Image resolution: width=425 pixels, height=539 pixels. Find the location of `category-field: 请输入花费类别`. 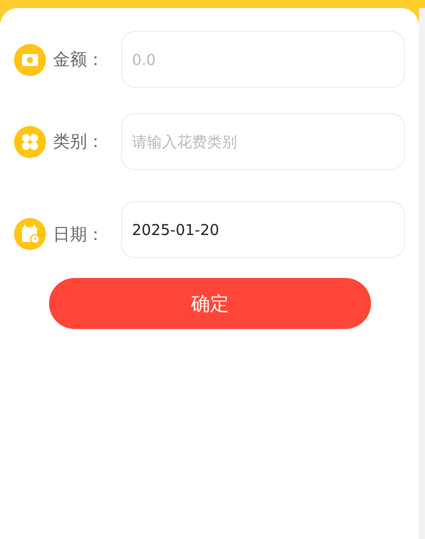

category-field: 请输入花费类别 is located at coordinates (263, 141).